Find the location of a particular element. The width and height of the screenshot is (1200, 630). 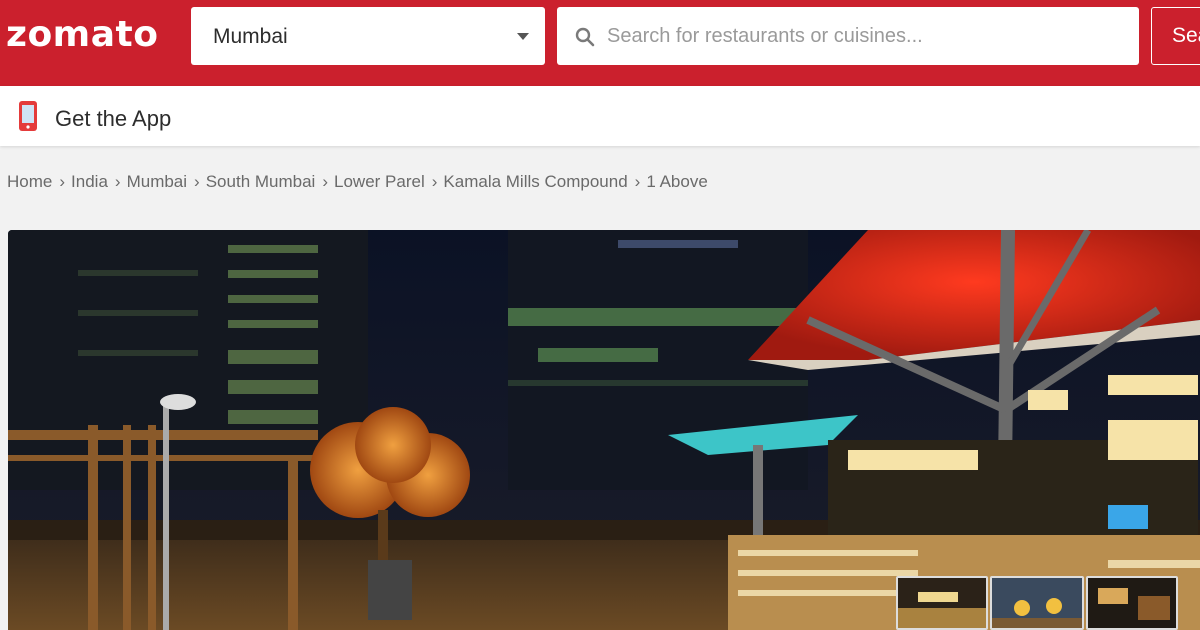

breadcrumb-lower-parel: Lower Parel is located at coordinates (379, 181).